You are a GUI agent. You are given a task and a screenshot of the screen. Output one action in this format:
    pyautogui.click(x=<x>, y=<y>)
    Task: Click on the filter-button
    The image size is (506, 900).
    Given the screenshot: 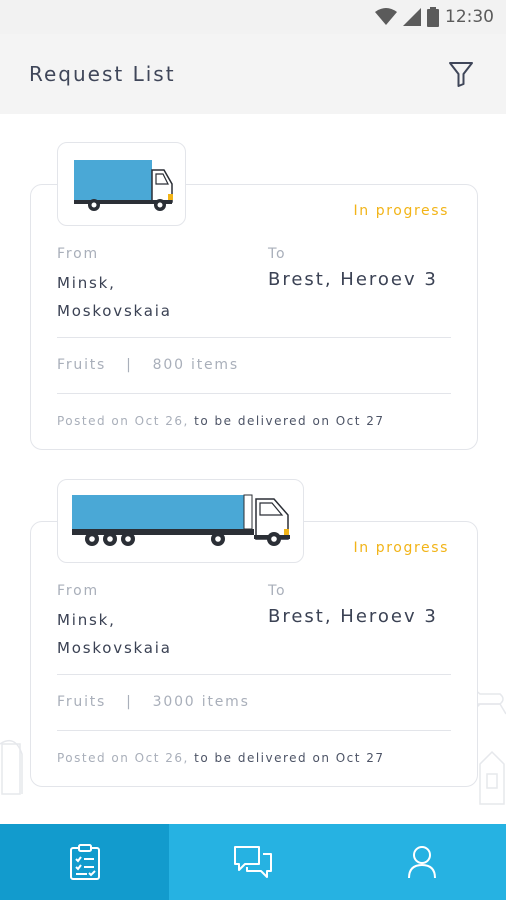 What is the action you would take?
    pyautogui.click(x=461, y=74)
    